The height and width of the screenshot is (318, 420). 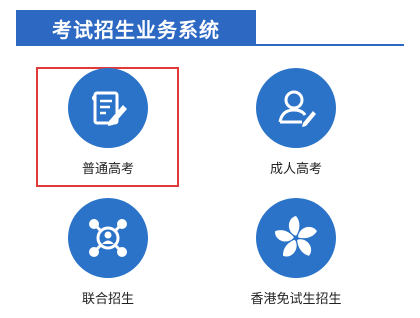 I want to click on tile-lianhe-zhaosheng: 联合招生, so click(x=108, y=258).